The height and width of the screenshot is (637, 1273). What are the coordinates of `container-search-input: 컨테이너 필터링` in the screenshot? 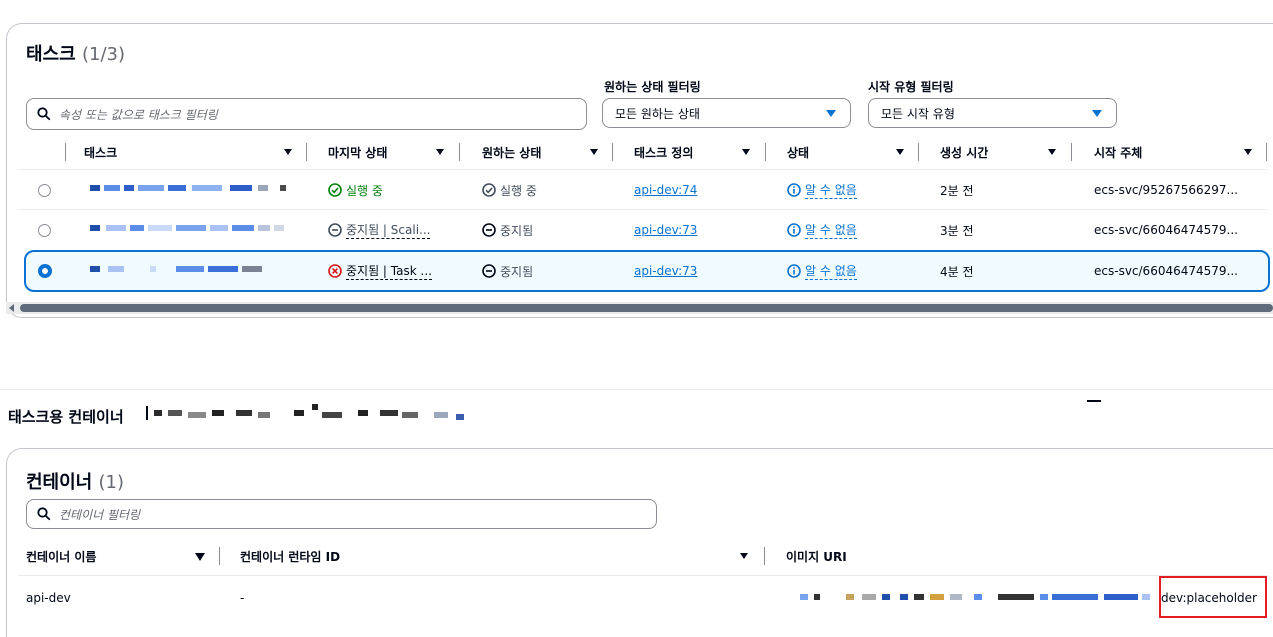 It's located at (341, 514).